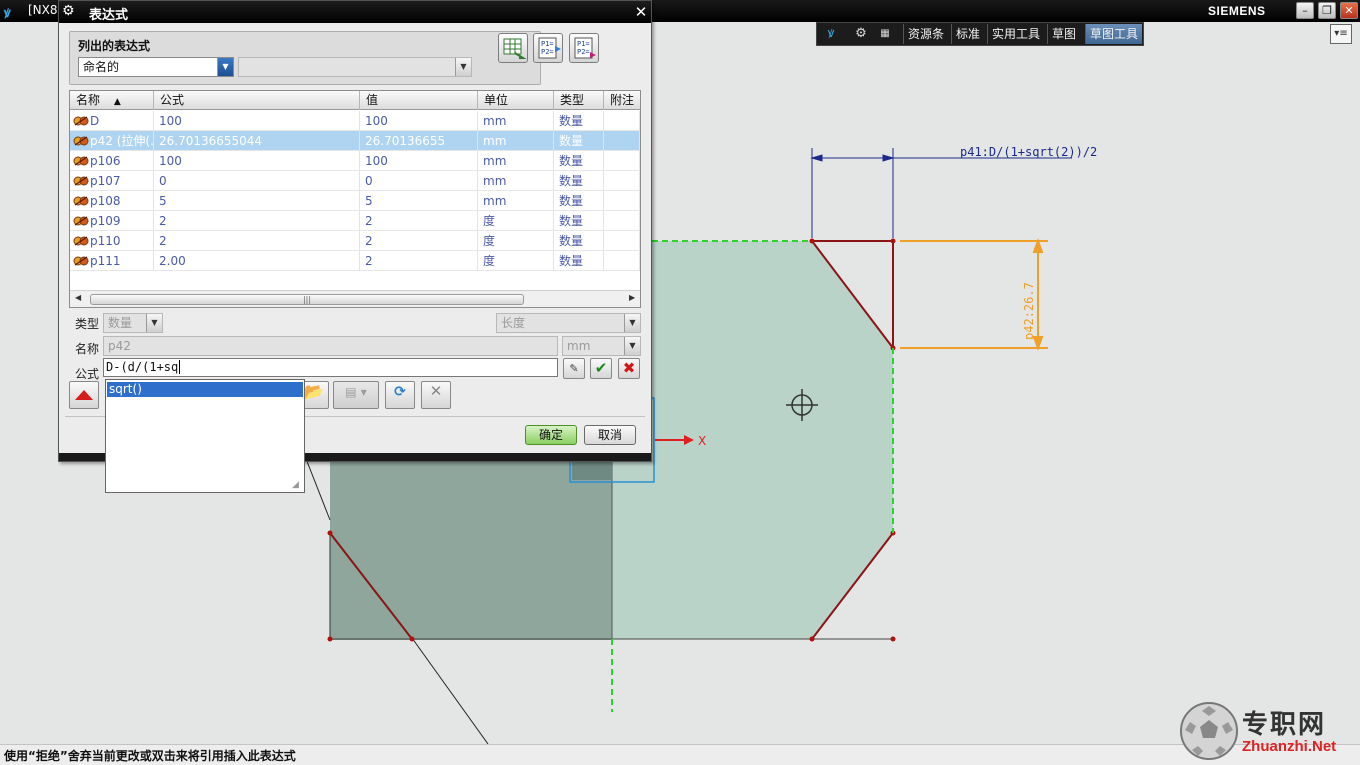 This screenshot has height=765, width=1360. I want to click on cell-unit: 度, so click(516, 241).